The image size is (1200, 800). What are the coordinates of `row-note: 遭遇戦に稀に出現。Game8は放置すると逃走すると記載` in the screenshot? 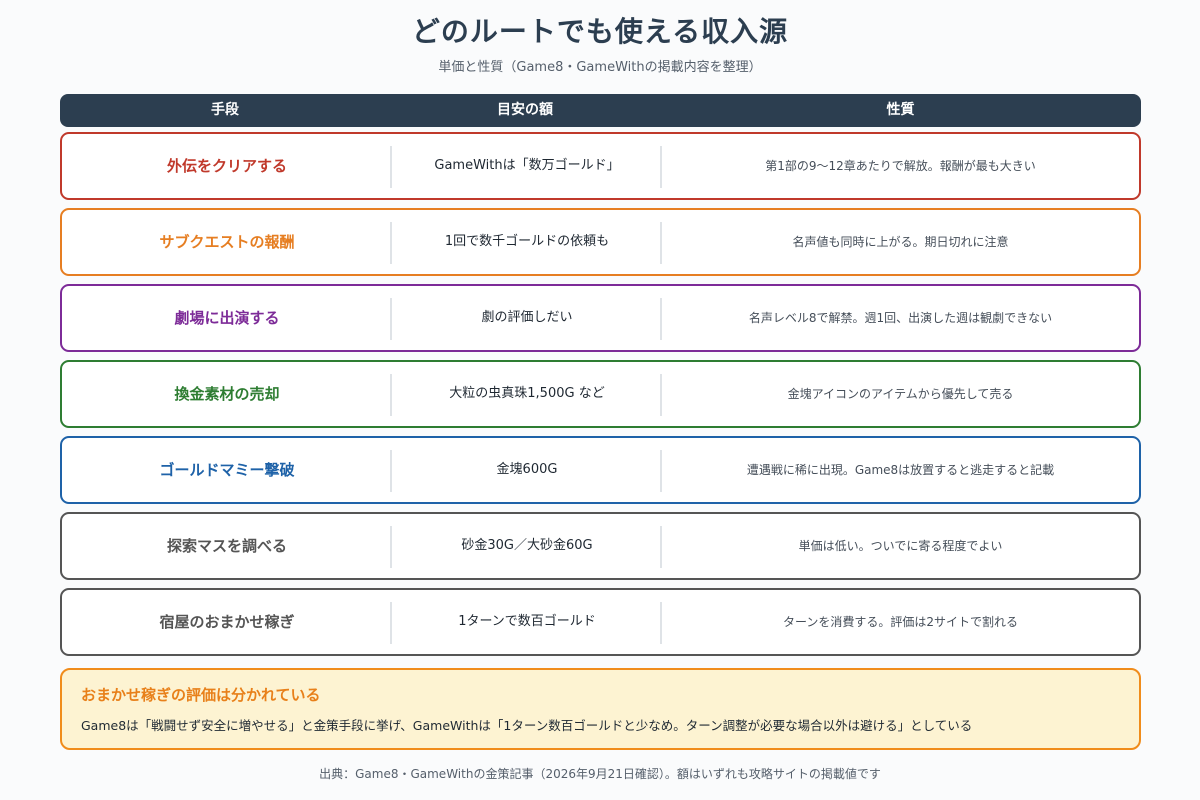 It's located at (900, 470).